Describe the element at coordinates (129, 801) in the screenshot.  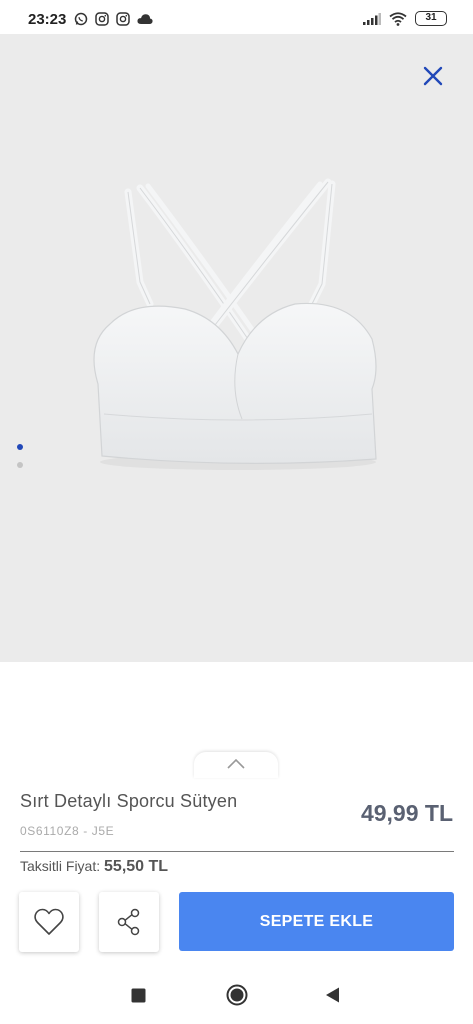
I see `product-name: Sırt Detaylı Sporcu Sütyen` at that location.